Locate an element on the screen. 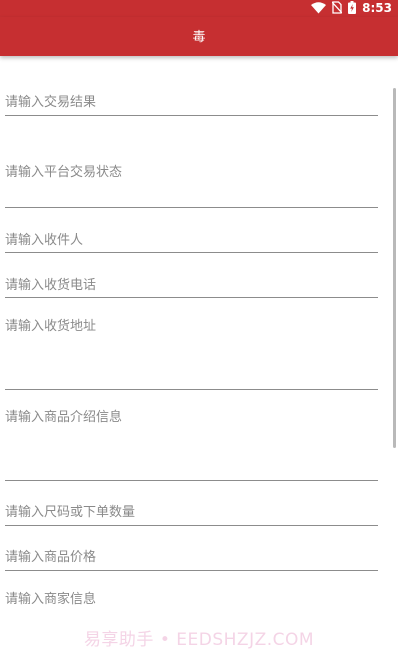 This screenshot has height=659, width=398. no-sim-icon is located at coordinates (337, 9).